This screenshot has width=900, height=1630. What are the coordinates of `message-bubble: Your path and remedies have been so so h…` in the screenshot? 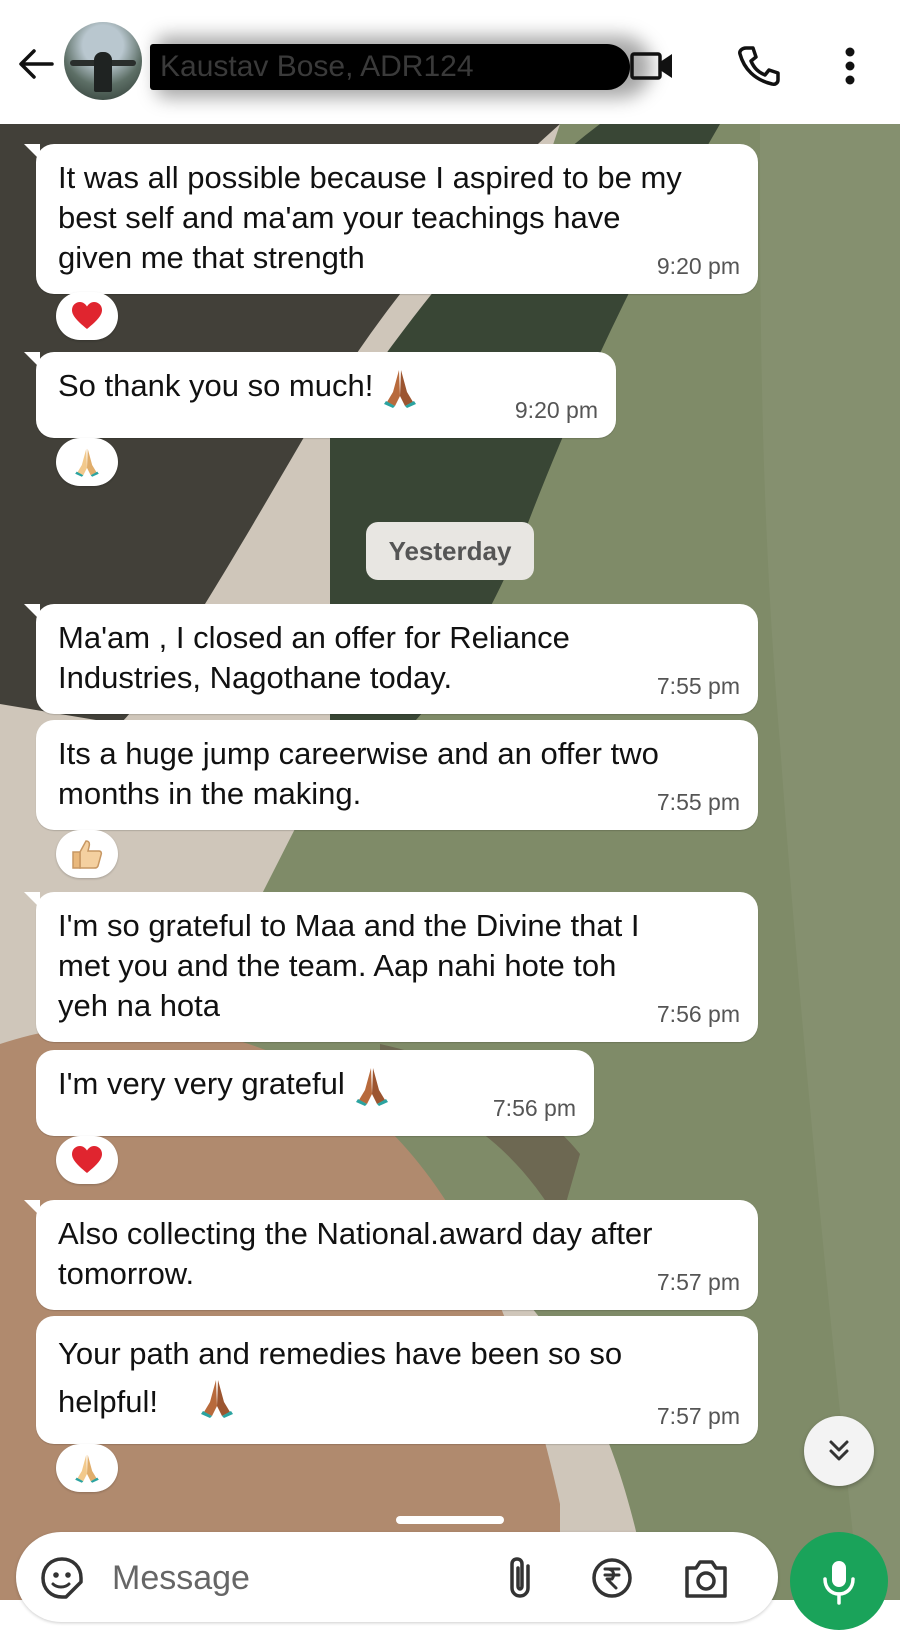 It's located at (397, 1380).